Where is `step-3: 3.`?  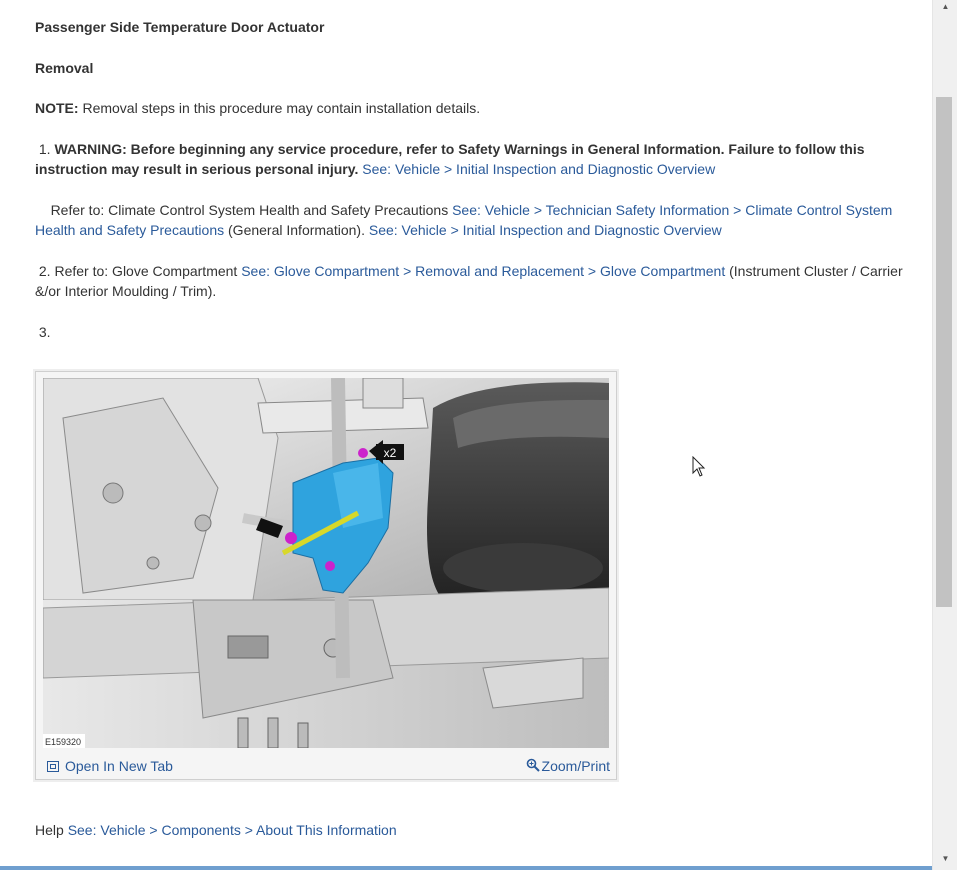
step-3: 3. is located at coordinates (477, 332).